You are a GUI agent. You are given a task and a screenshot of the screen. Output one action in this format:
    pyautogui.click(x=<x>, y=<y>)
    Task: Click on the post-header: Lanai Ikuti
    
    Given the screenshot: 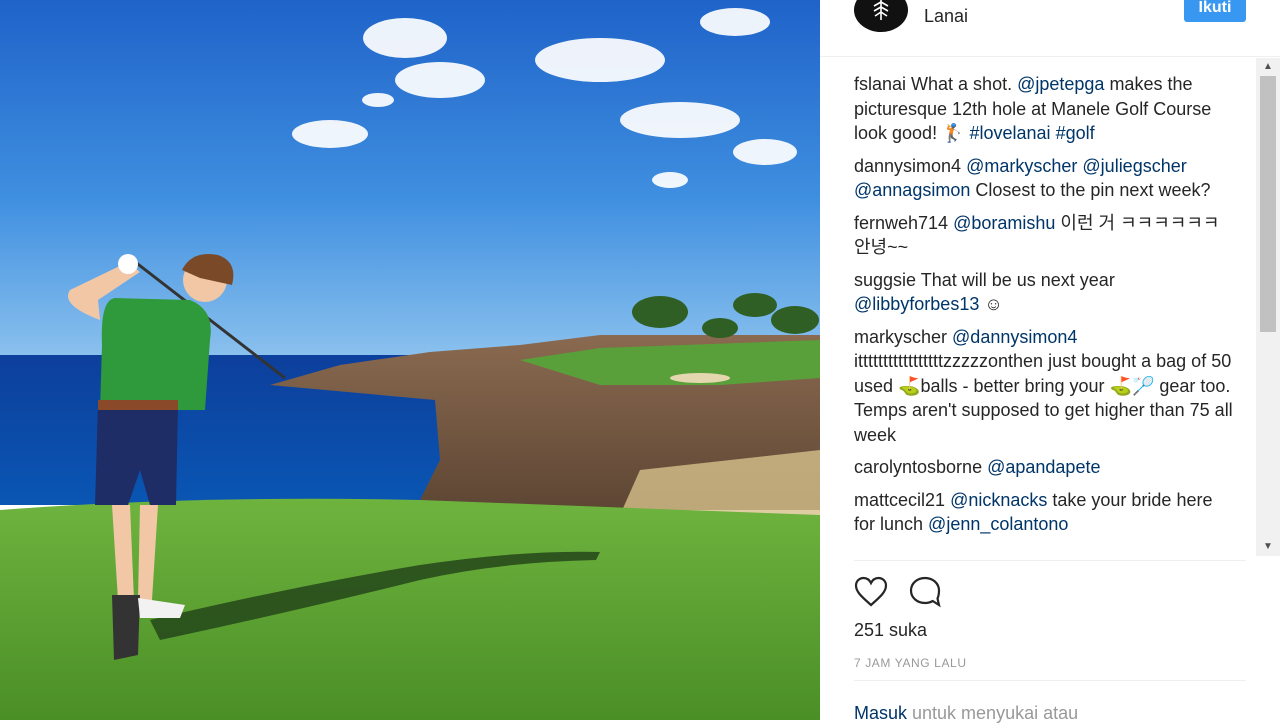 What is the action you would take?
    pyautogui.click(x=1050, y=28)
    